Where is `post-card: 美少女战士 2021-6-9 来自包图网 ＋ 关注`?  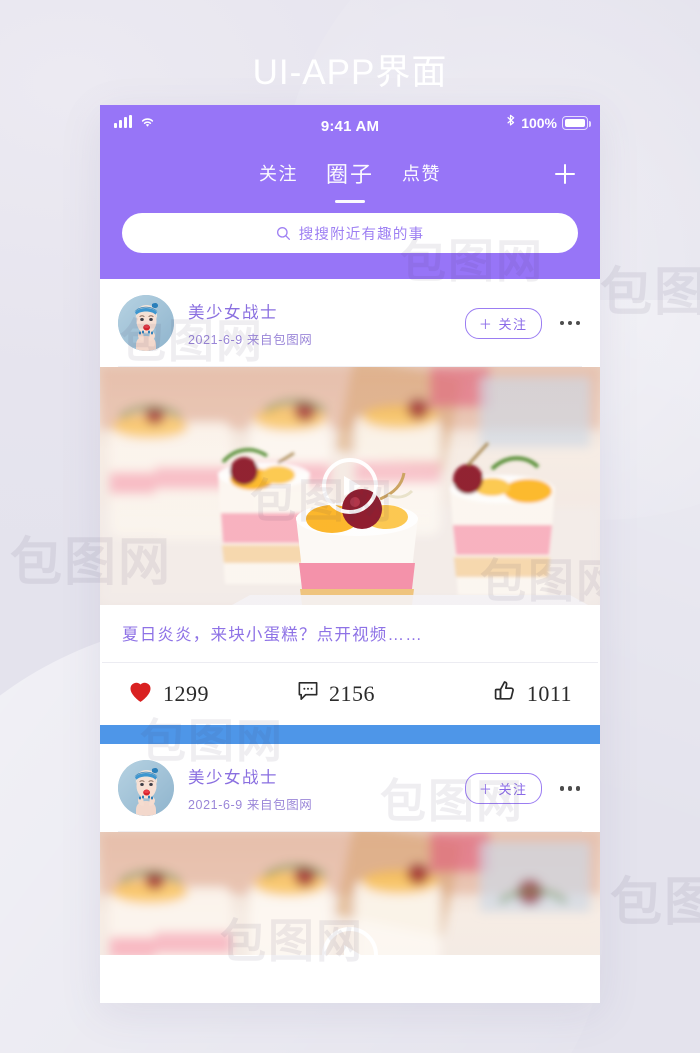 post-card: 美少女战士 2021-6-9 来自包图网 ＋ 关注 is located at coordinates (350, 850).